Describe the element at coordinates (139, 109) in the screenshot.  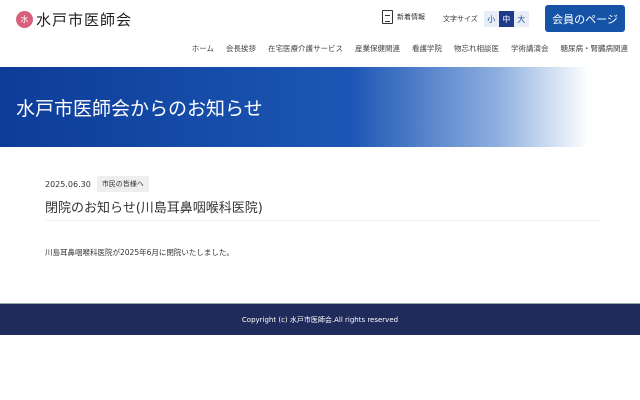
I see `page-title: 水戸市医師会からのお知らせ` at that location.